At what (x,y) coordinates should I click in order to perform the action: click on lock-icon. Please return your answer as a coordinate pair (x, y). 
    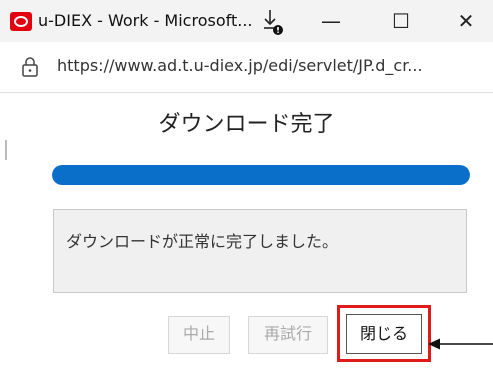
    Looking at the image, I should click on (30, 67).